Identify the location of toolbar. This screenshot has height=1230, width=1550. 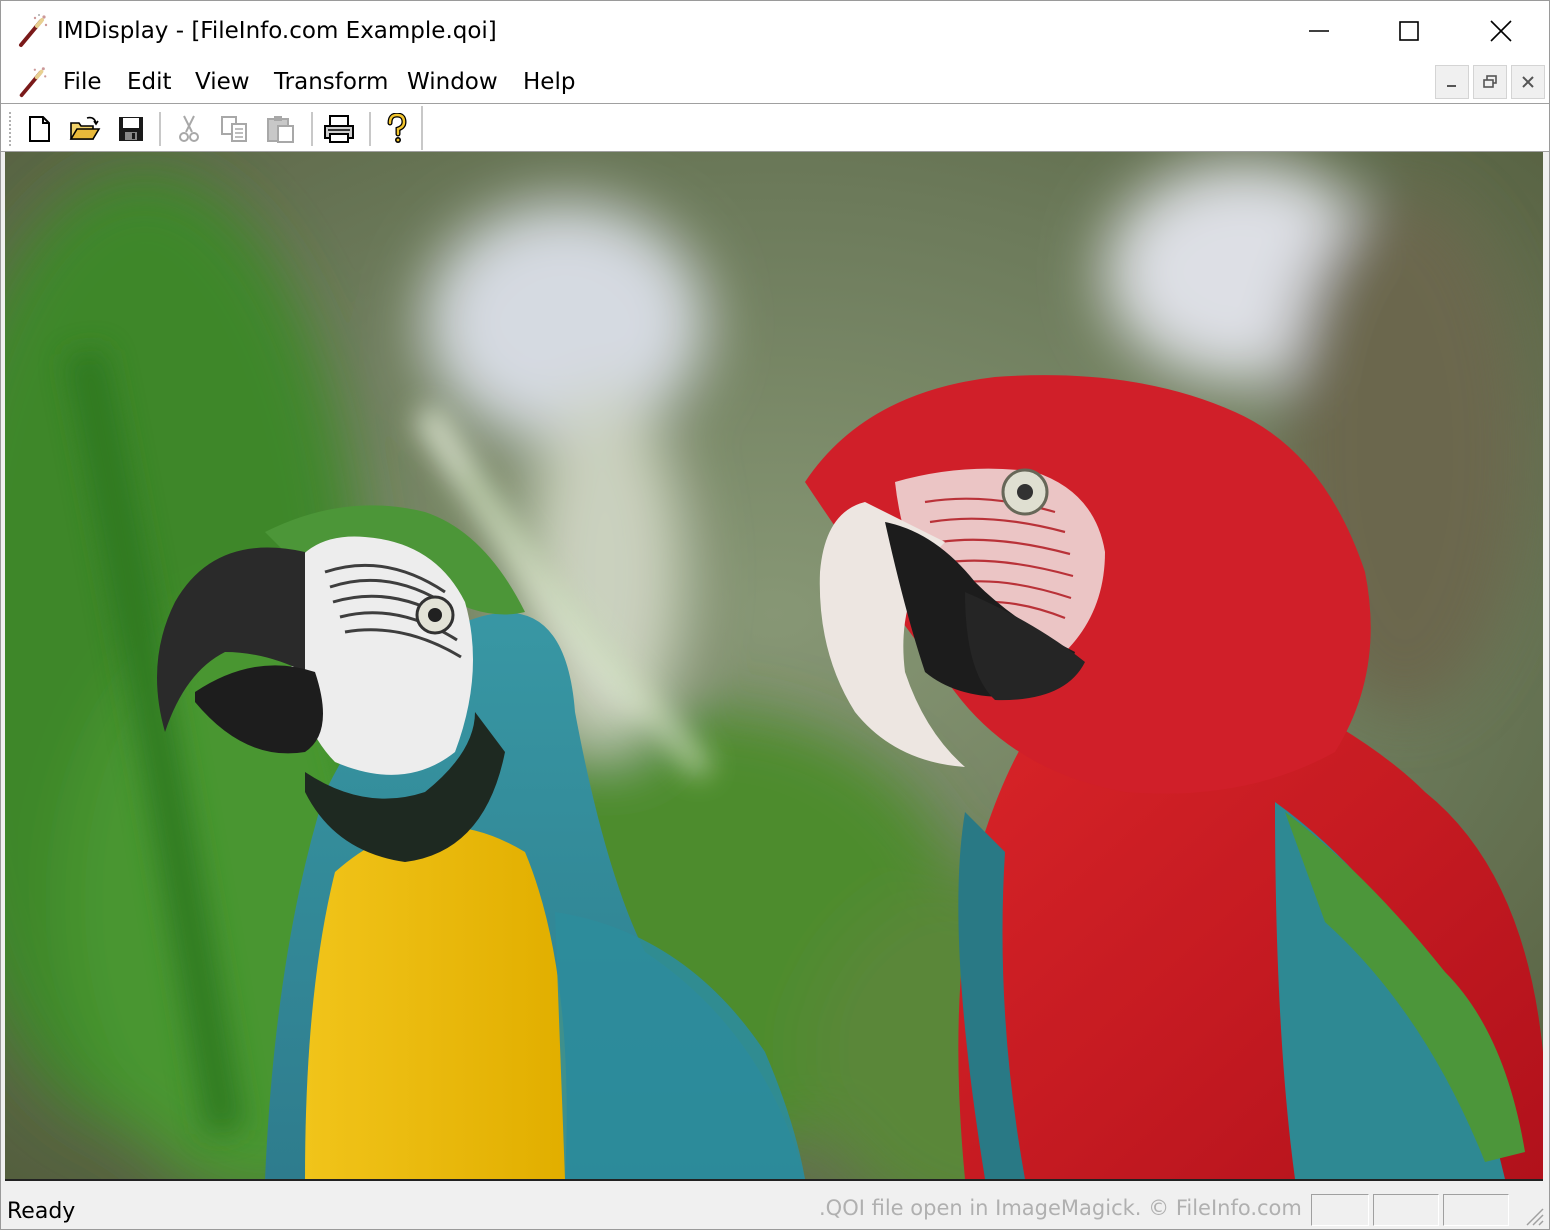
(775, 127).